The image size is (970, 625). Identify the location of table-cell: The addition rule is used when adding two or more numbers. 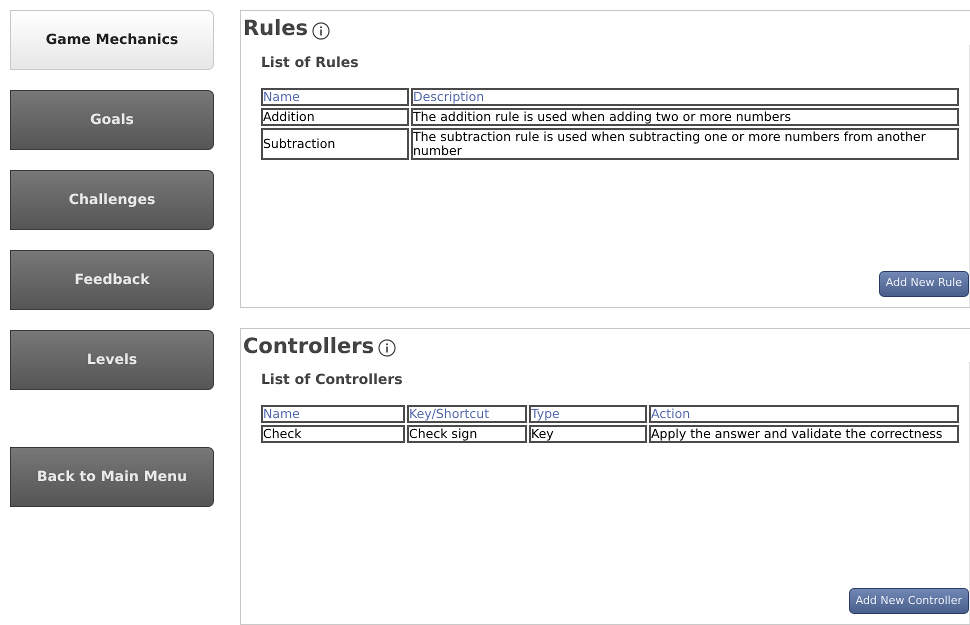
(685, 117).